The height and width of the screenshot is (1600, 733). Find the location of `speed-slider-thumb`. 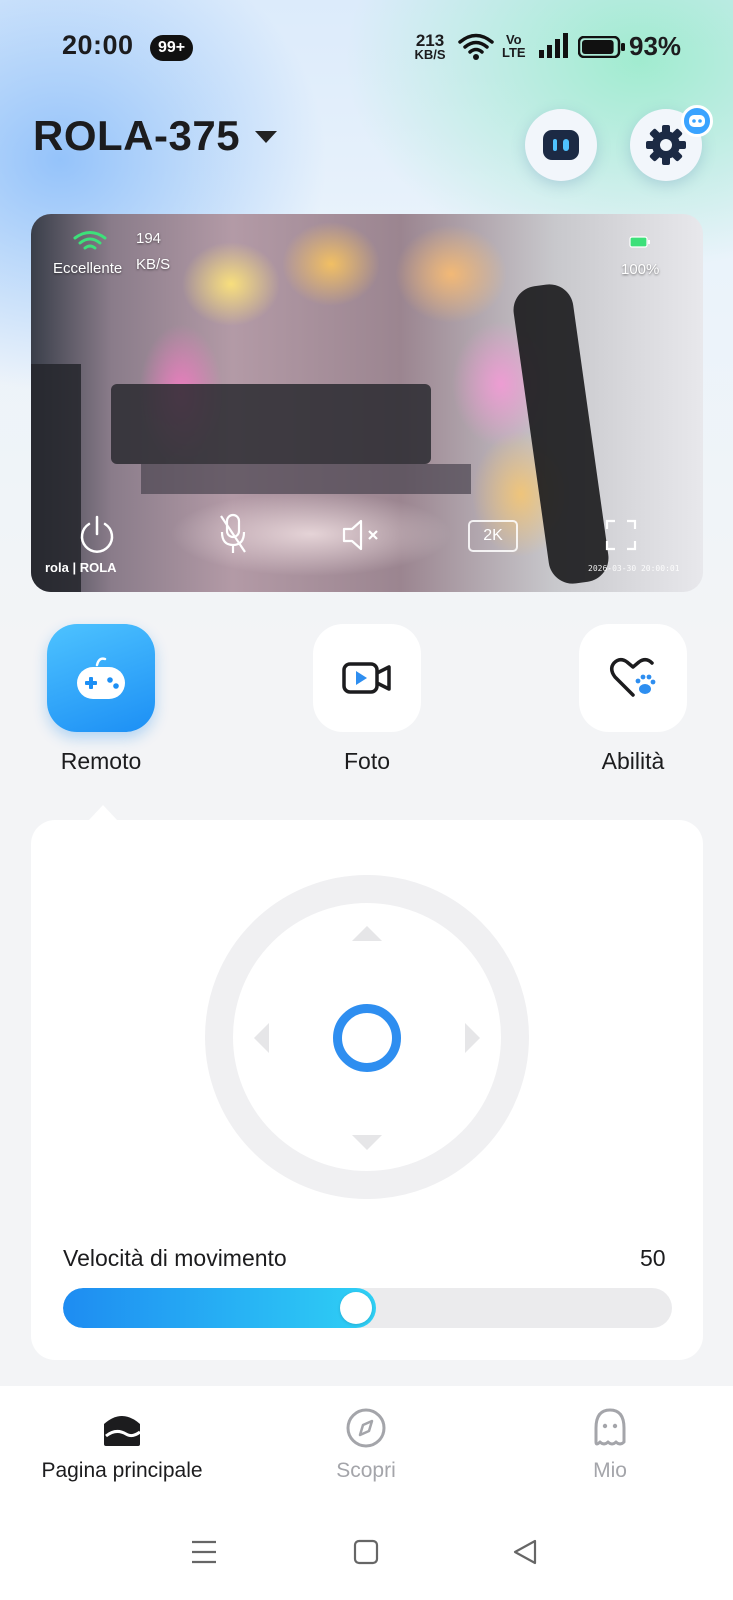

speed-slider-thumb is located at coordinates (356, 1308).